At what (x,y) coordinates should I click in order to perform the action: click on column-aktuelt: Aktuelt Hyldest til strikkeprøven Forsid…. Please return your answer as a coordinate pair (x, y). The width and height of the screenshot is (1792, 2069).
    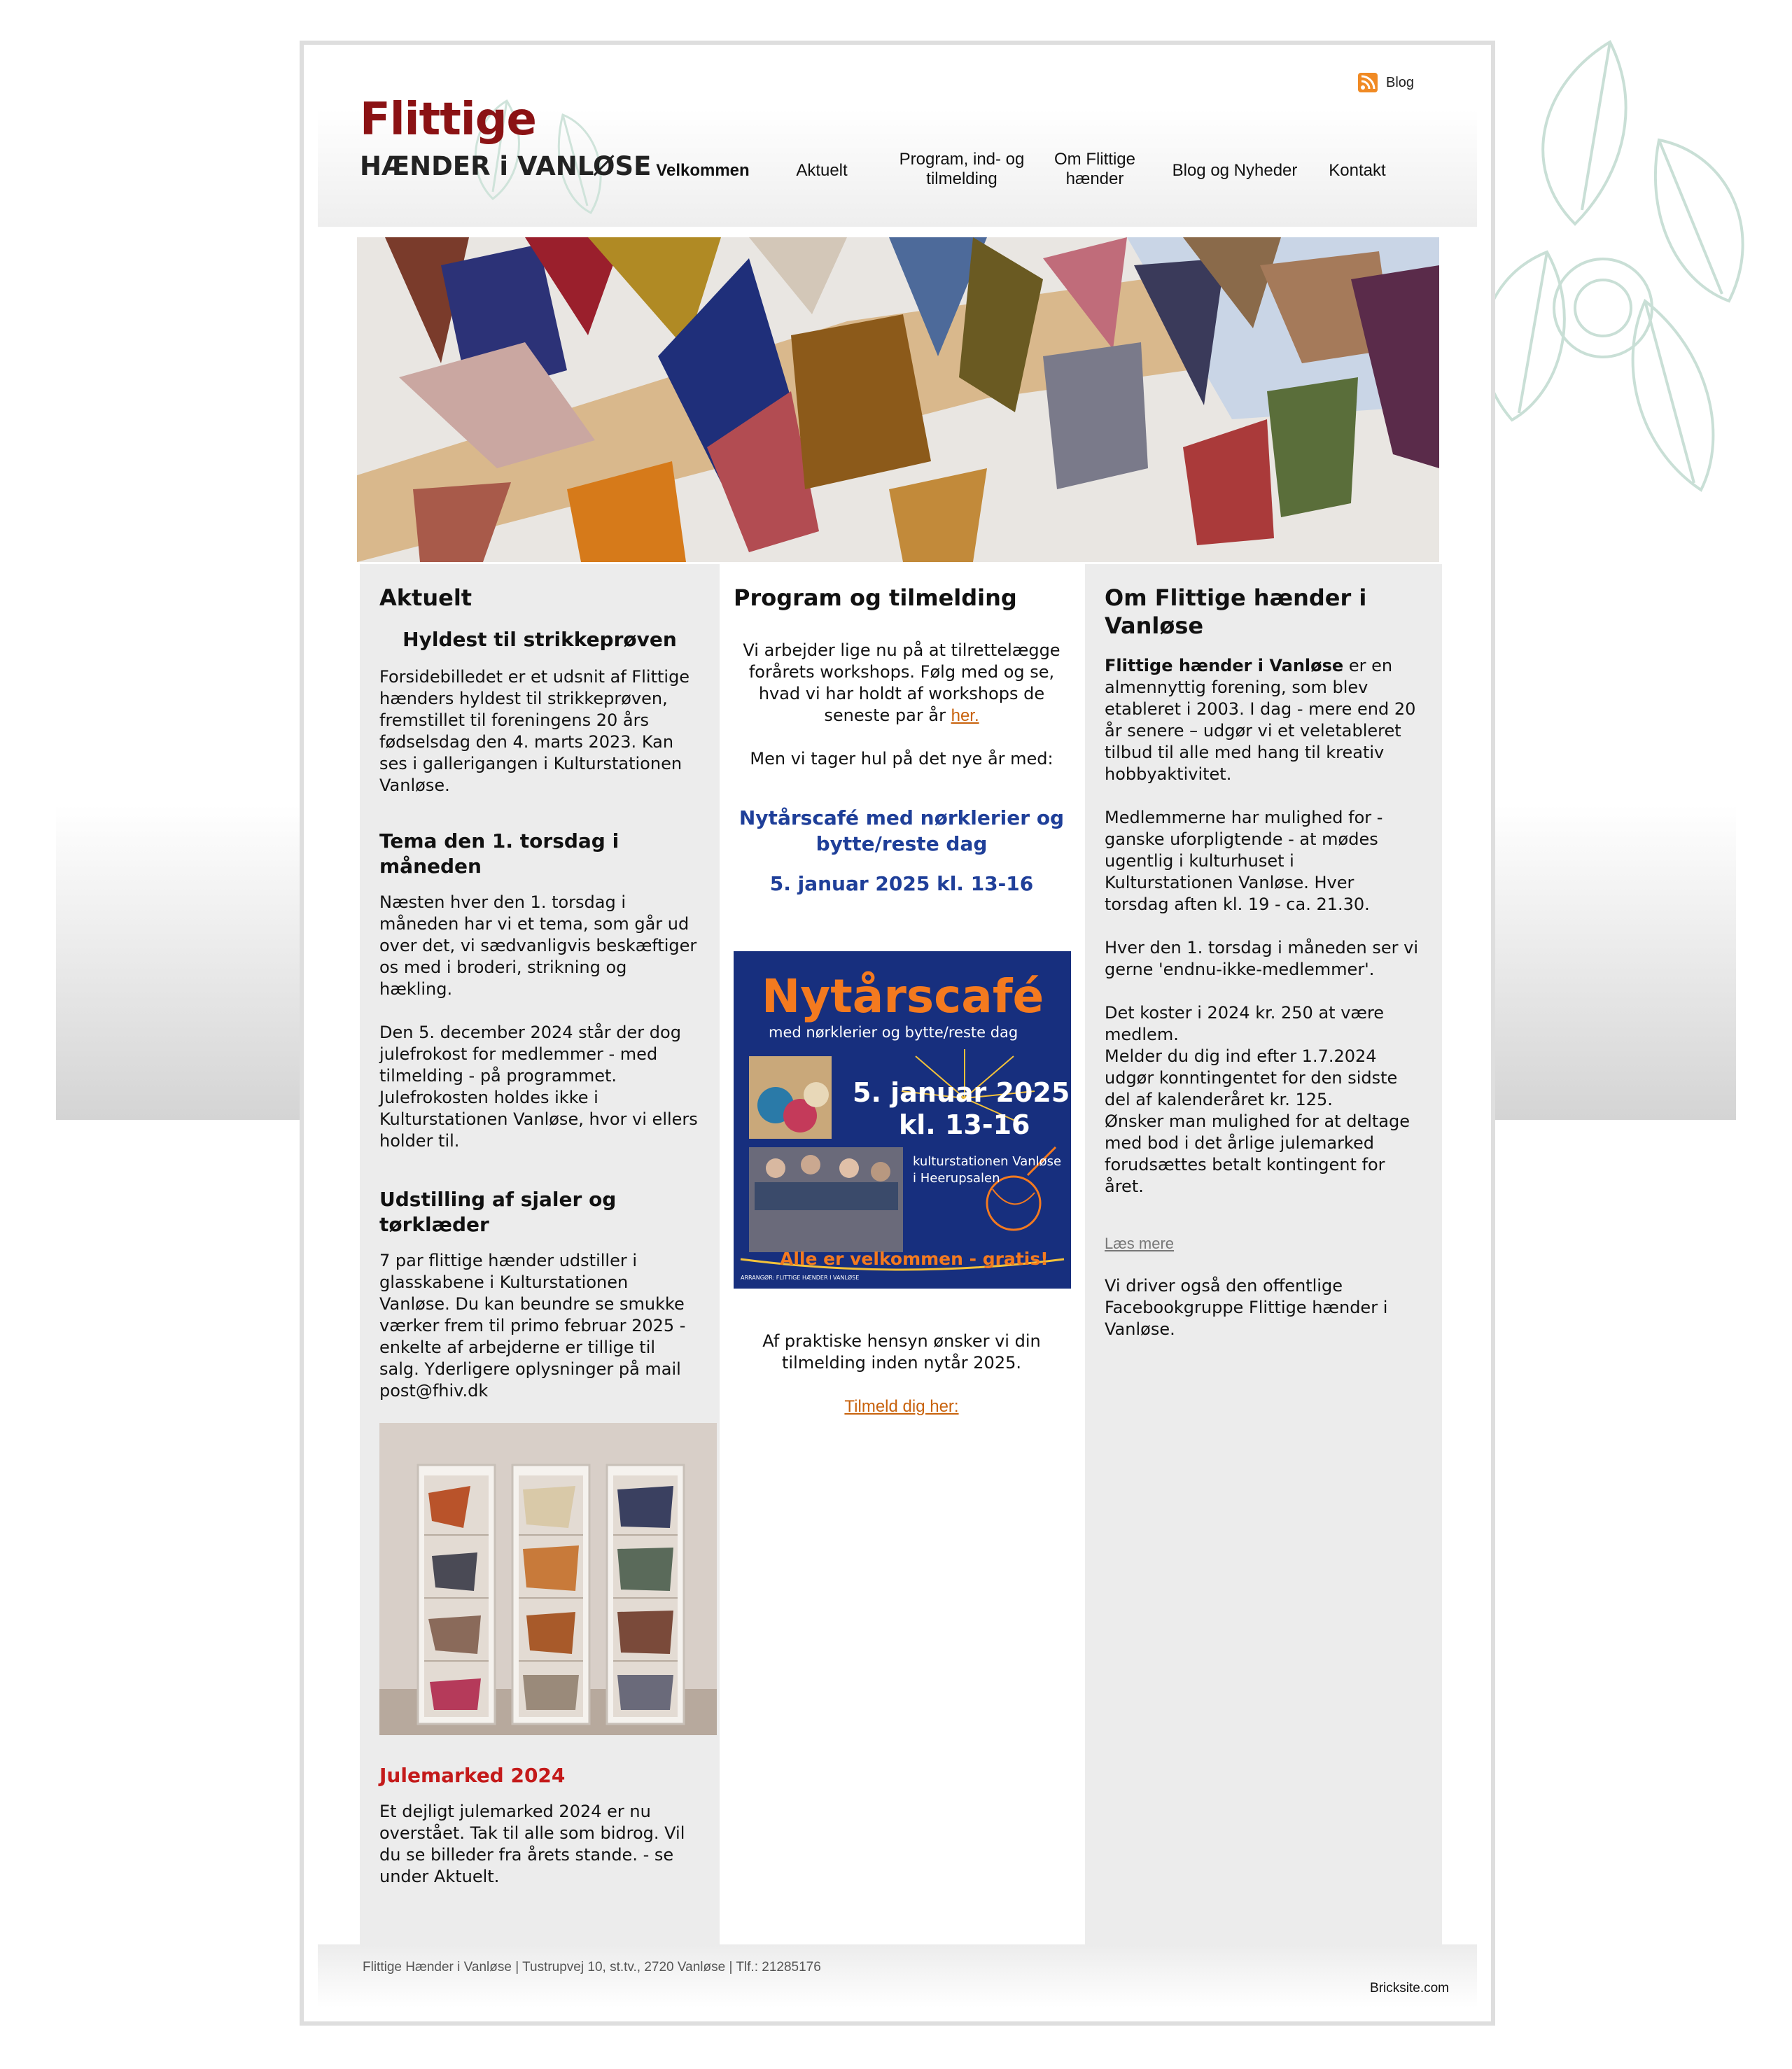
    Looking at the image, I should click on (540, 1267).